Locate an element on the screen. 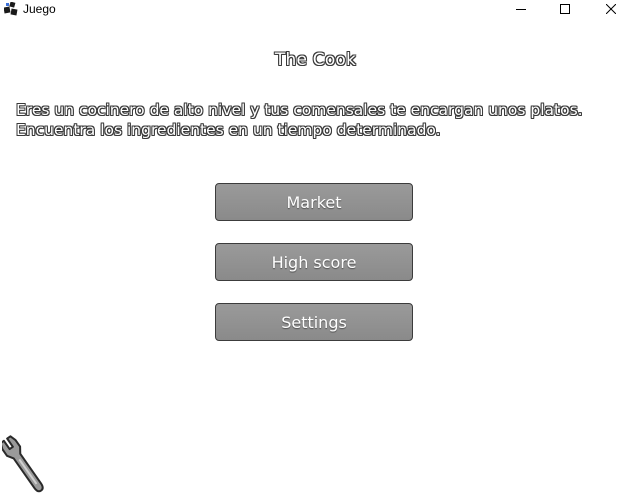 Image resolution: width=631 pixels, height=502 pixels. window-title: Juego is located at coordinates (39, 9).